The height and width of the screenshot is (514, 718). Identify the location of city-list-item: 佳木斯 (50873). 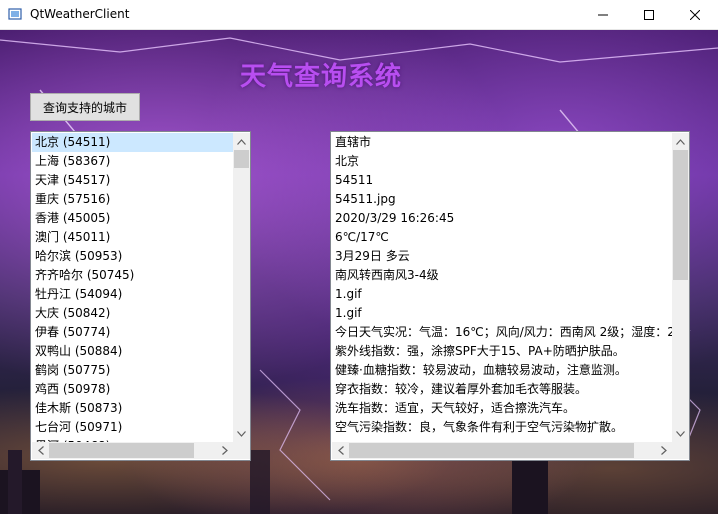
(133, 408).